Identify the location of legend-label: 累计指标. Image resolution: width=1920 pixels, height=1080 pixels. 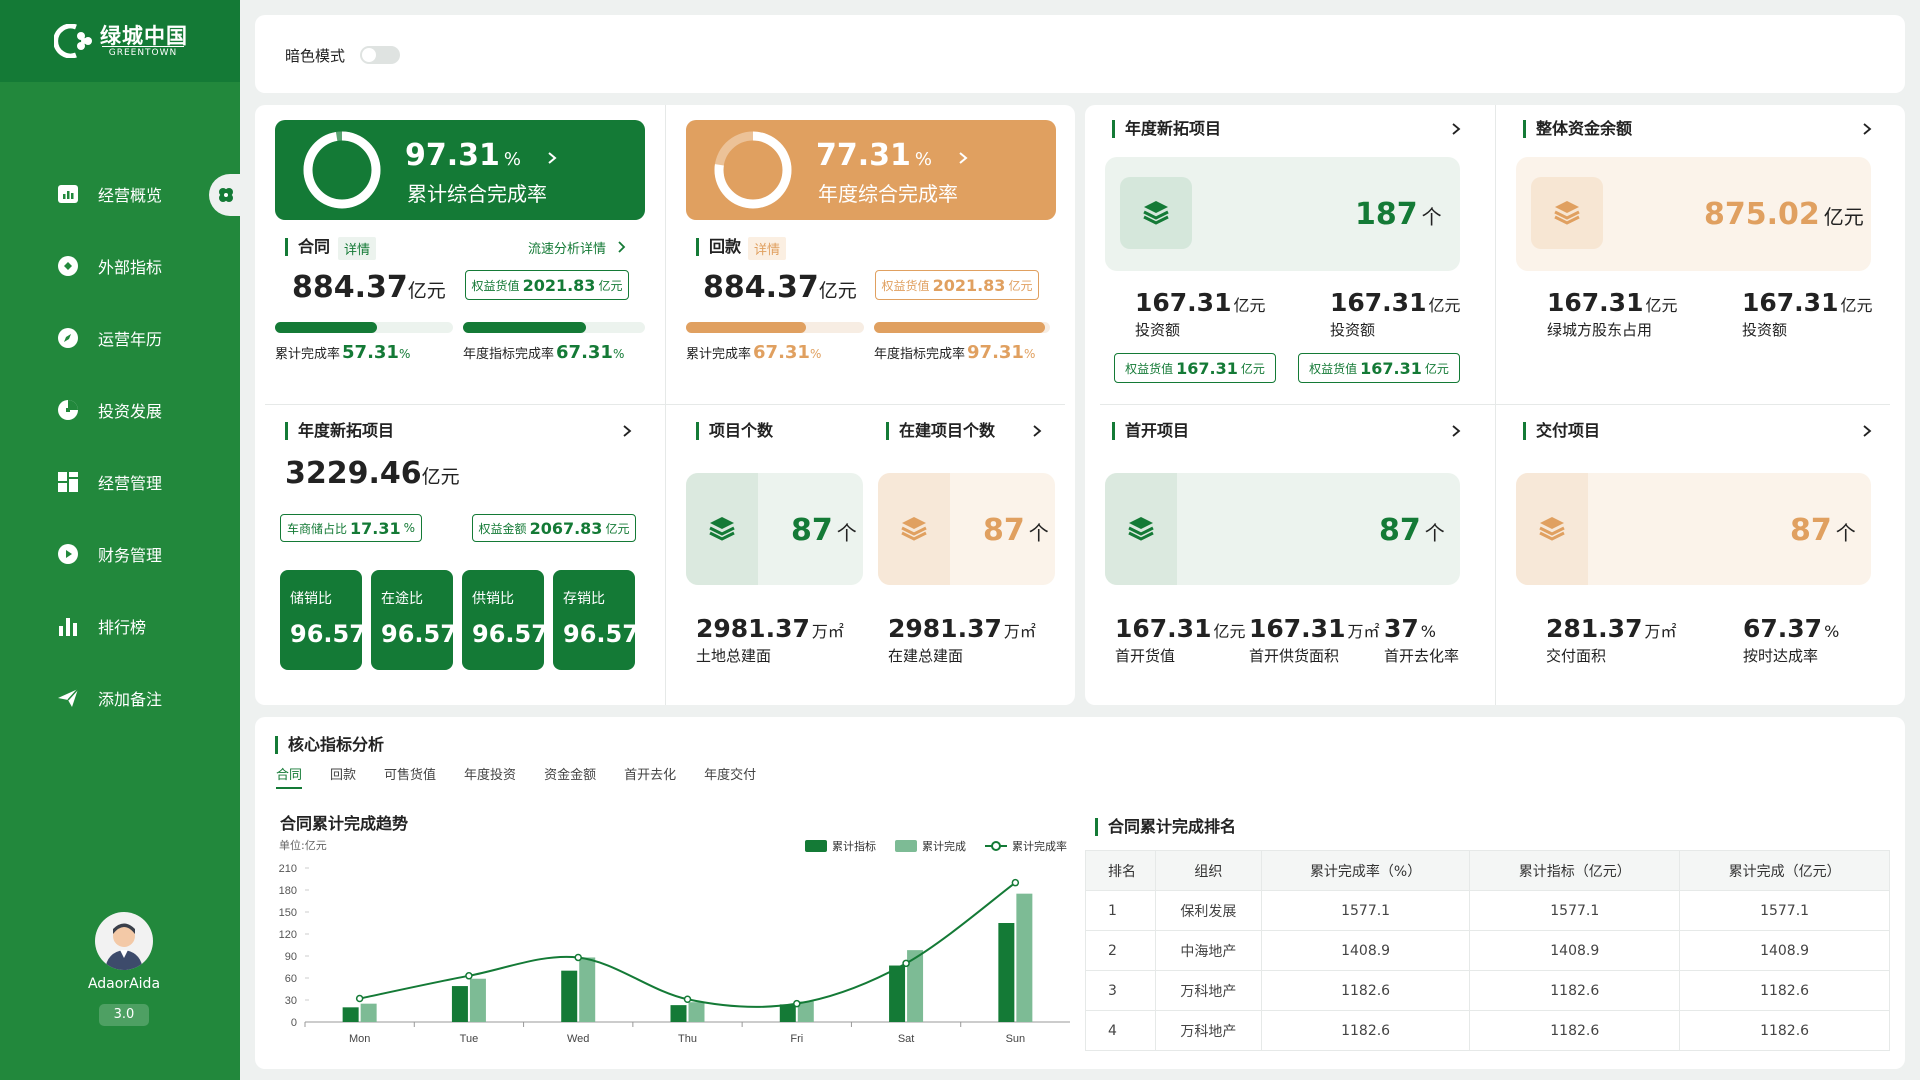
(854, 846).